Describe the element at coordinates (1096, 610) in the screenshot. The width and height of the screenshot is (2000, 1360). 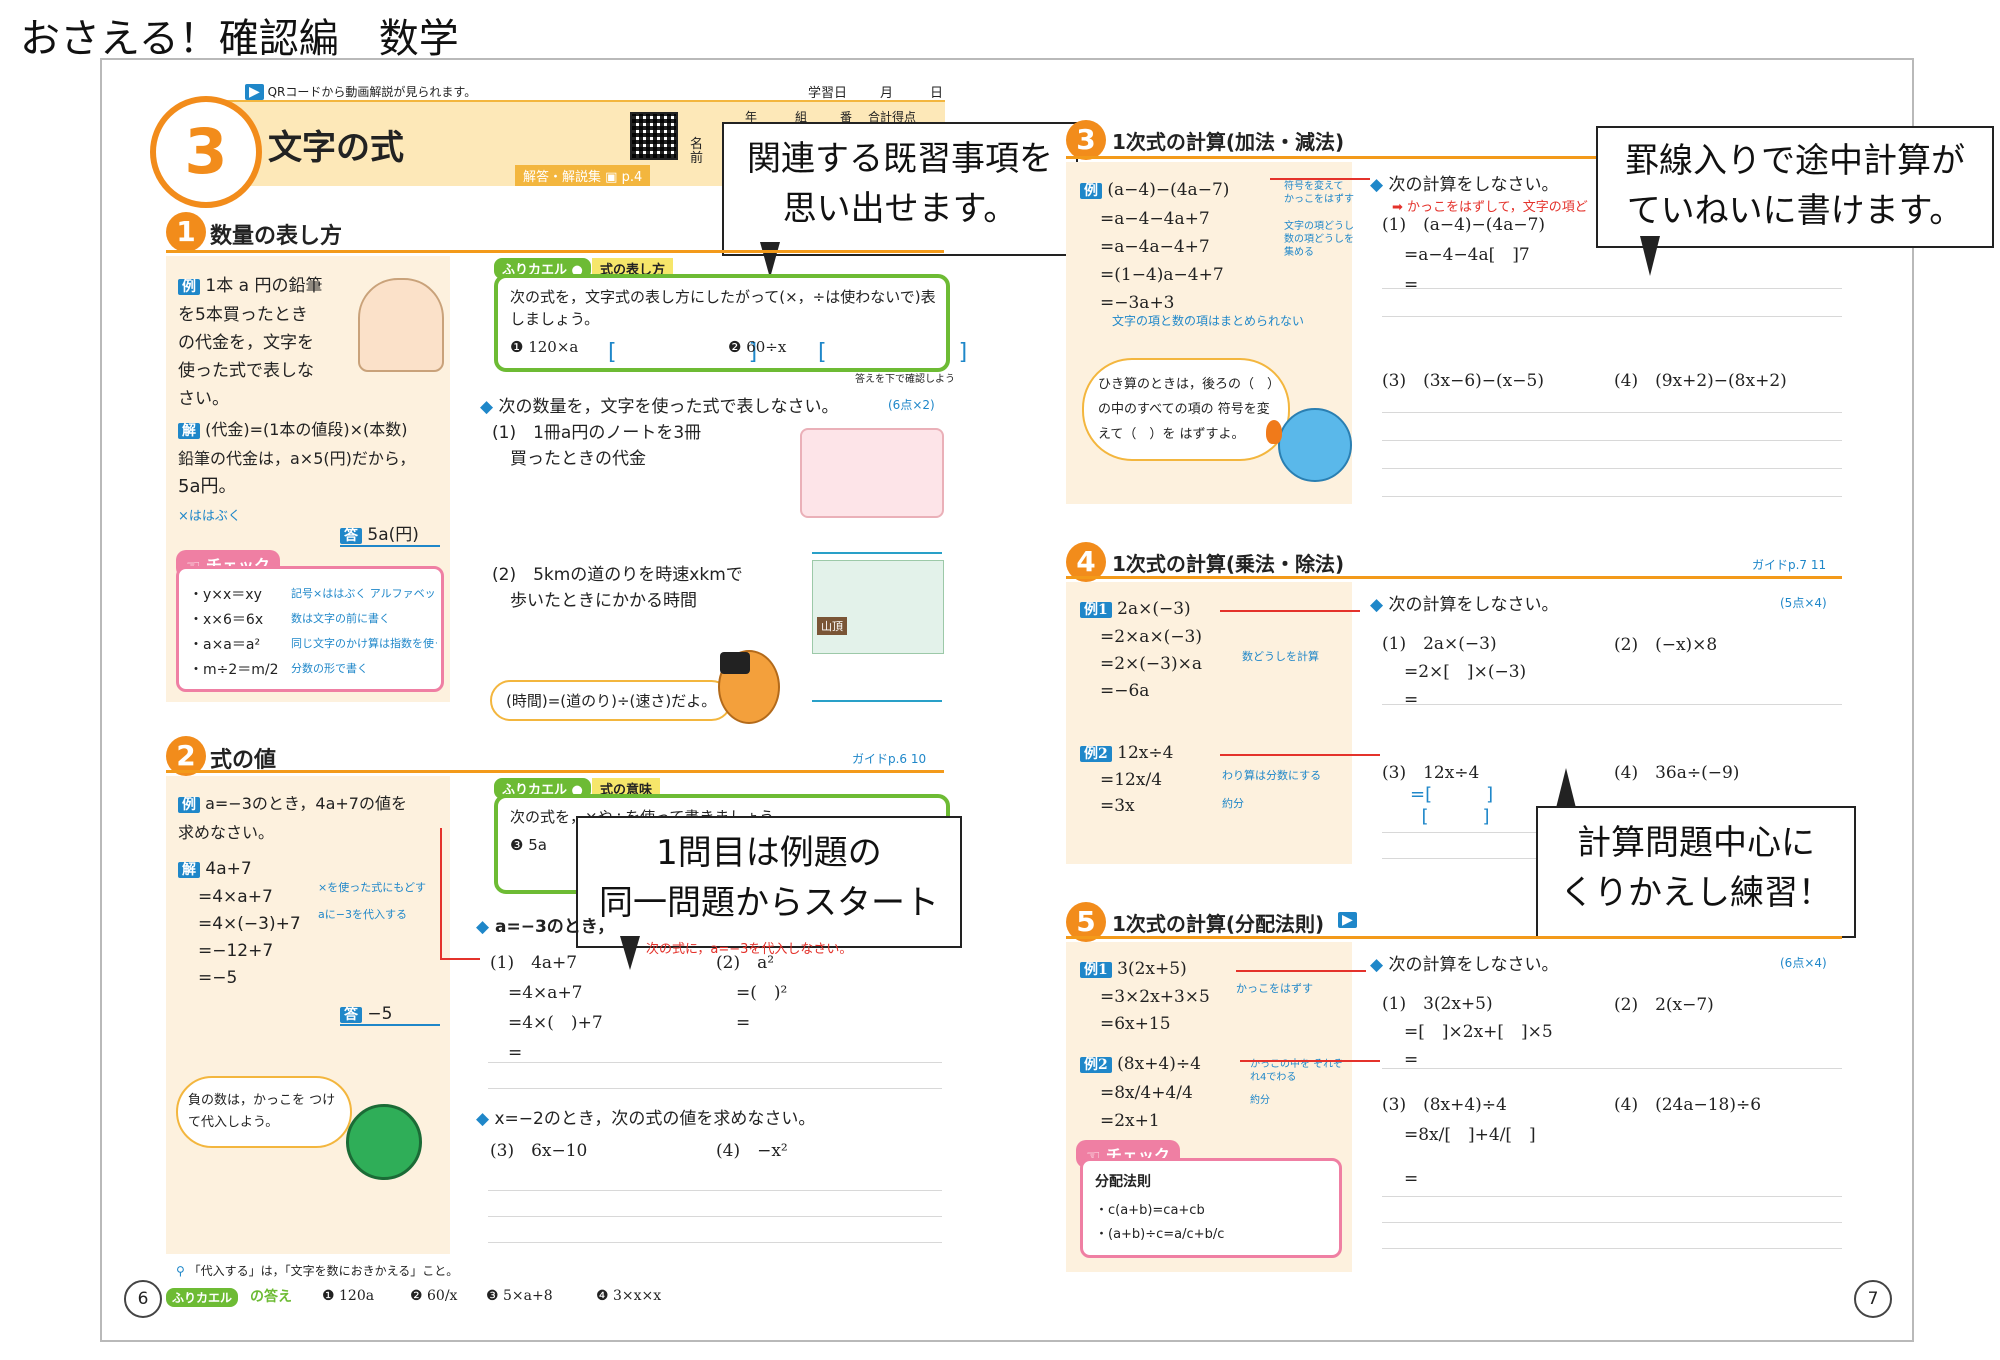
I see `example-badge-4a: 例1` at that location.